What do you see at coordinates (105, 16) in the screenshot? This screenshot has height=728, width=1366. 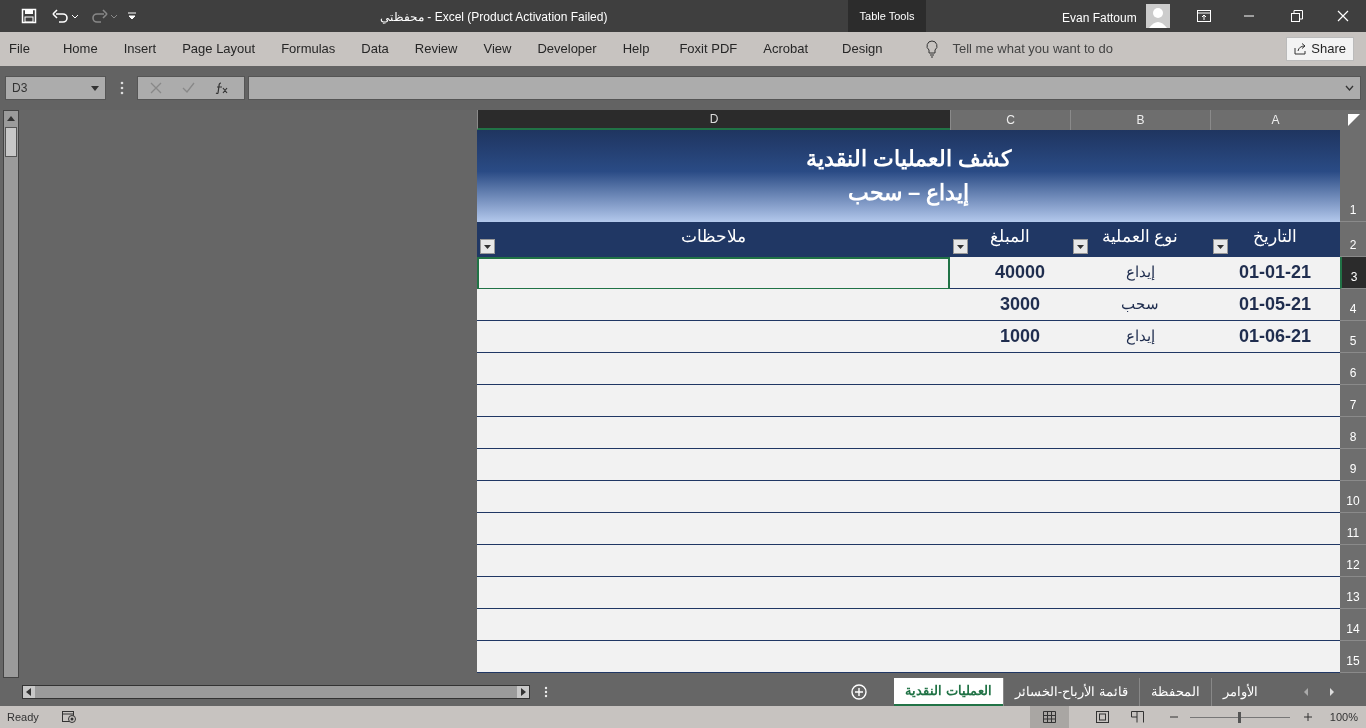 I see `redo-icon` at bounding box center [105, 16].